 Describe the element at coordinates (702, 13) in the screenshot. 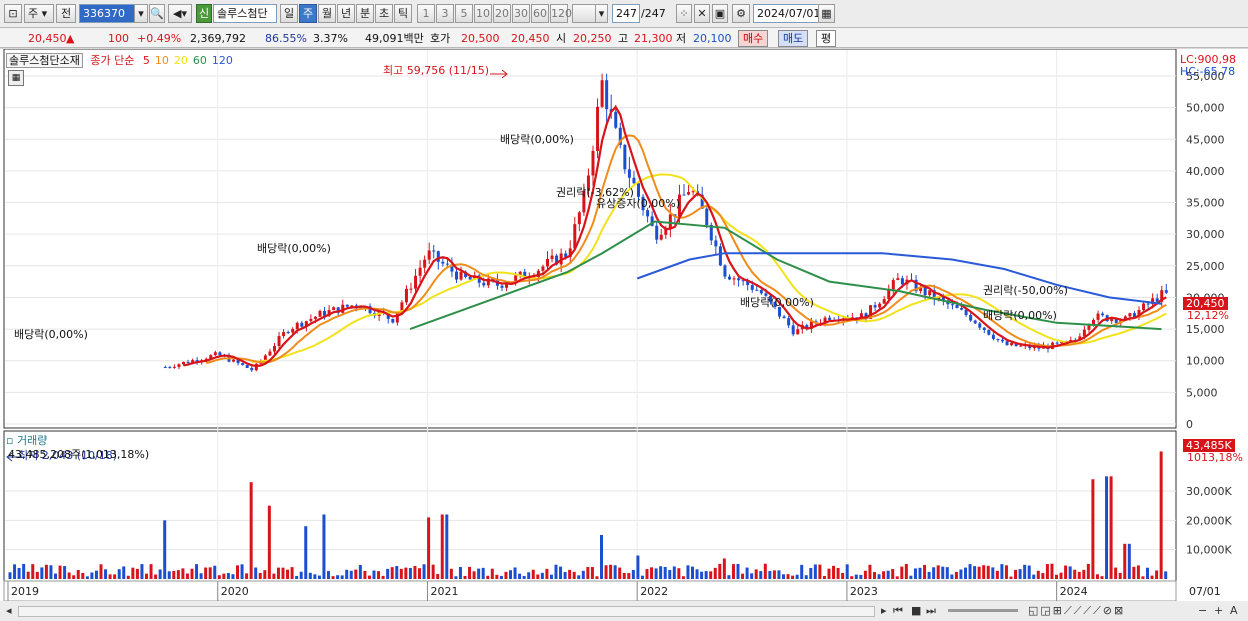

I see `crosshair-icon: ✕` at that location.